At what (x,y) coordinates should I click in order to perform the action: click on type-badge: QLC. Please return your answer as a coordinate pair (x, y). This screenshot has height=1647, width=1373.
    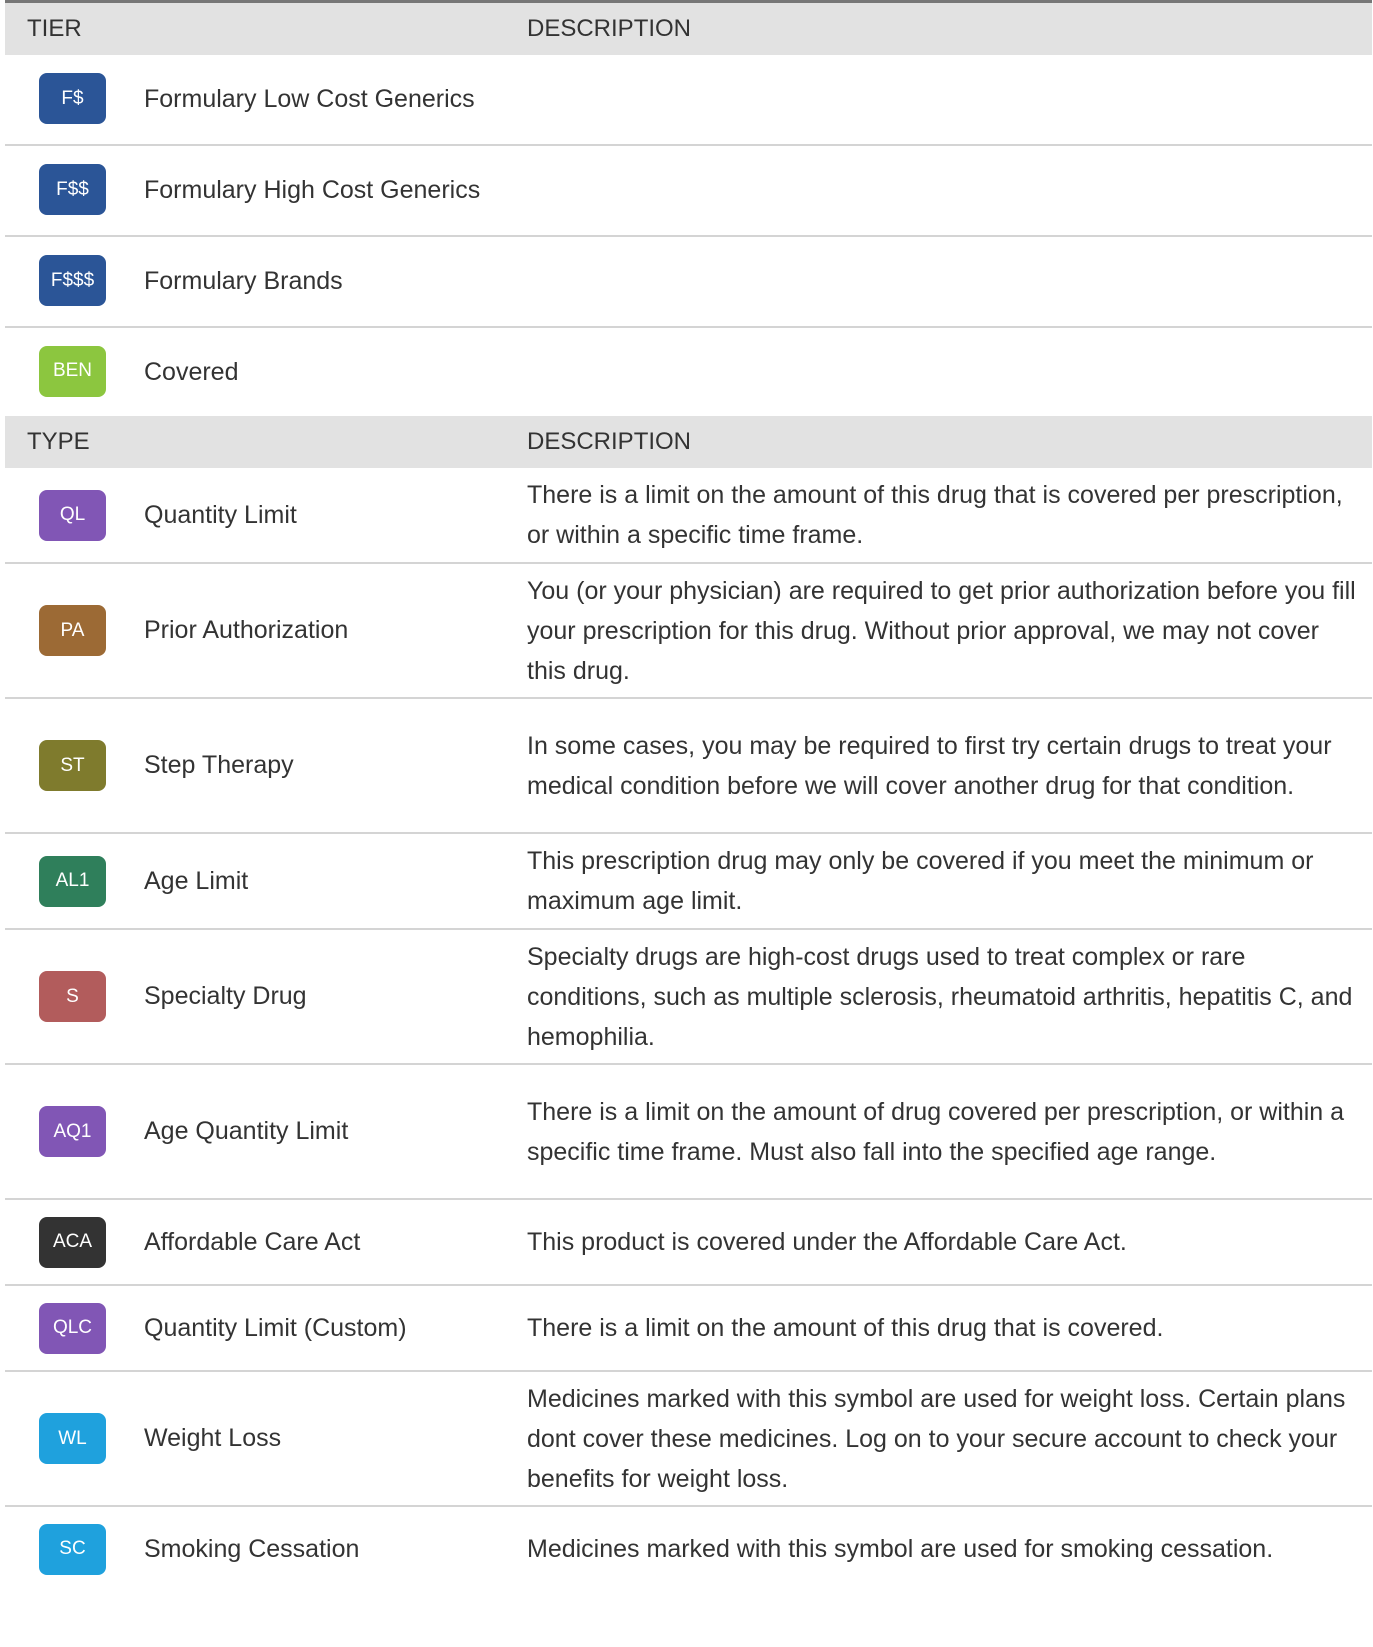
    Looking at the image, I should click on (72, 1328).